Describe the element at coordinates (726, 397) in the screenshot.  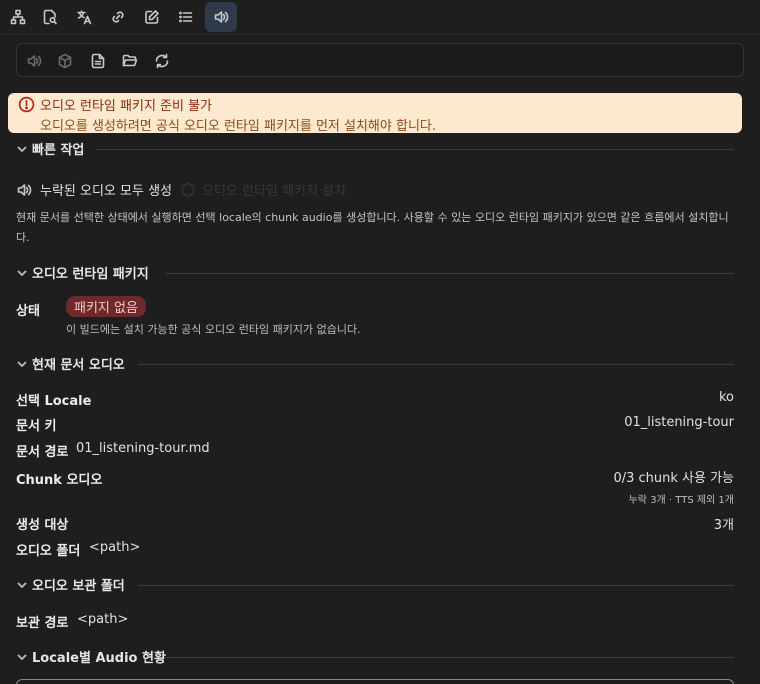
I see `locale-value: ko` at that location.